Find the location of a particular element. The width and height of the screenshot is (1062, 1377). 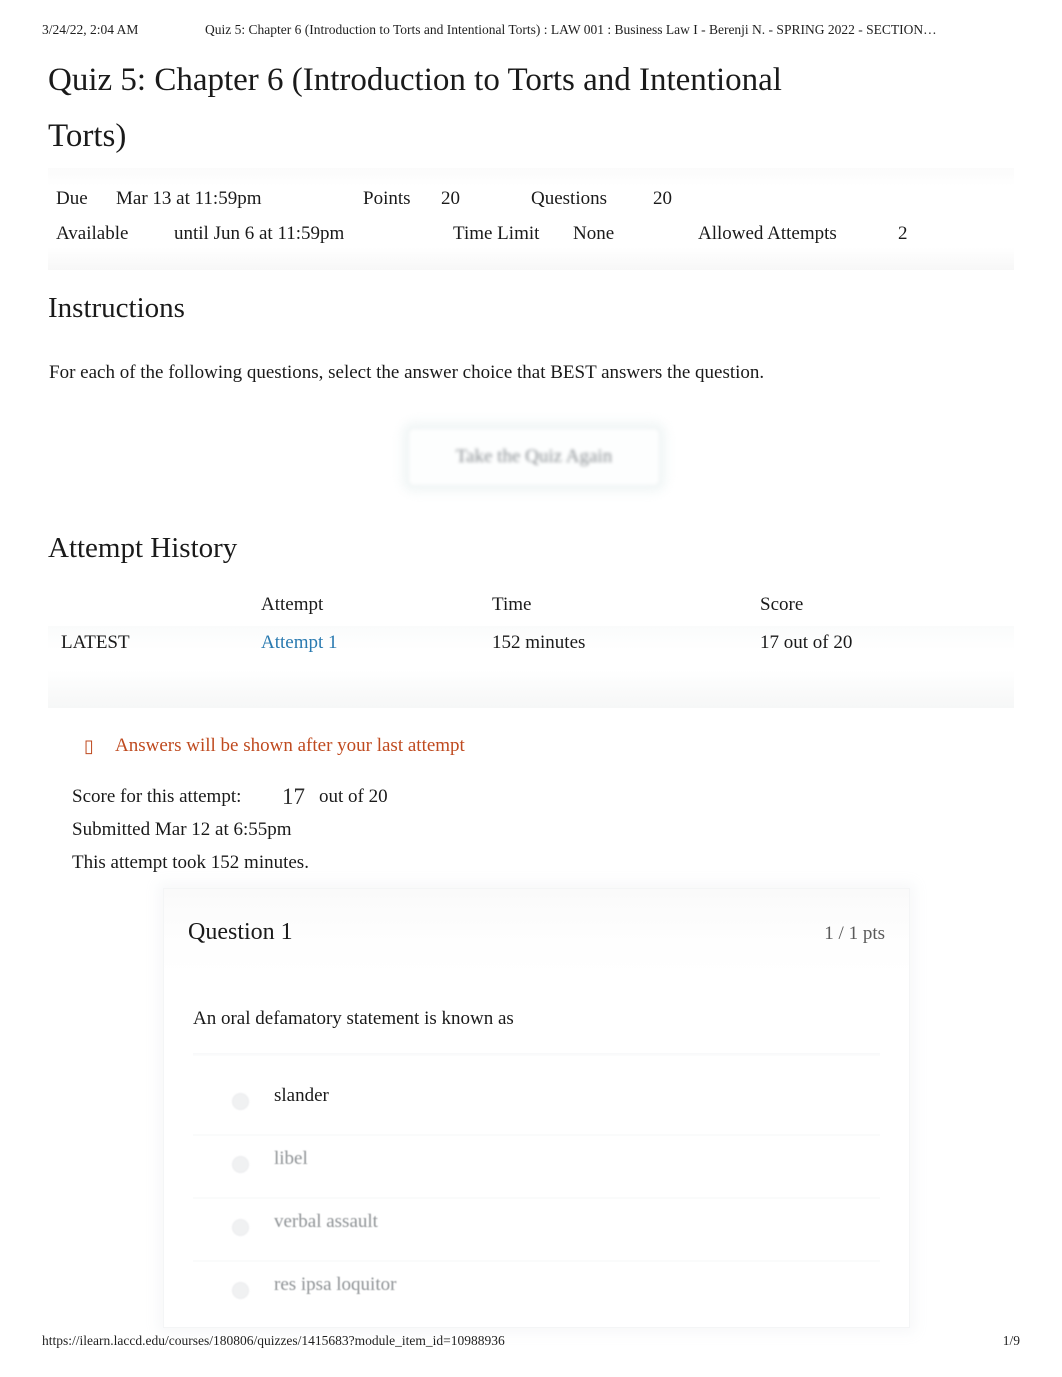

attempt-score: 17 out of 20 is located at coordinates (806, 642).